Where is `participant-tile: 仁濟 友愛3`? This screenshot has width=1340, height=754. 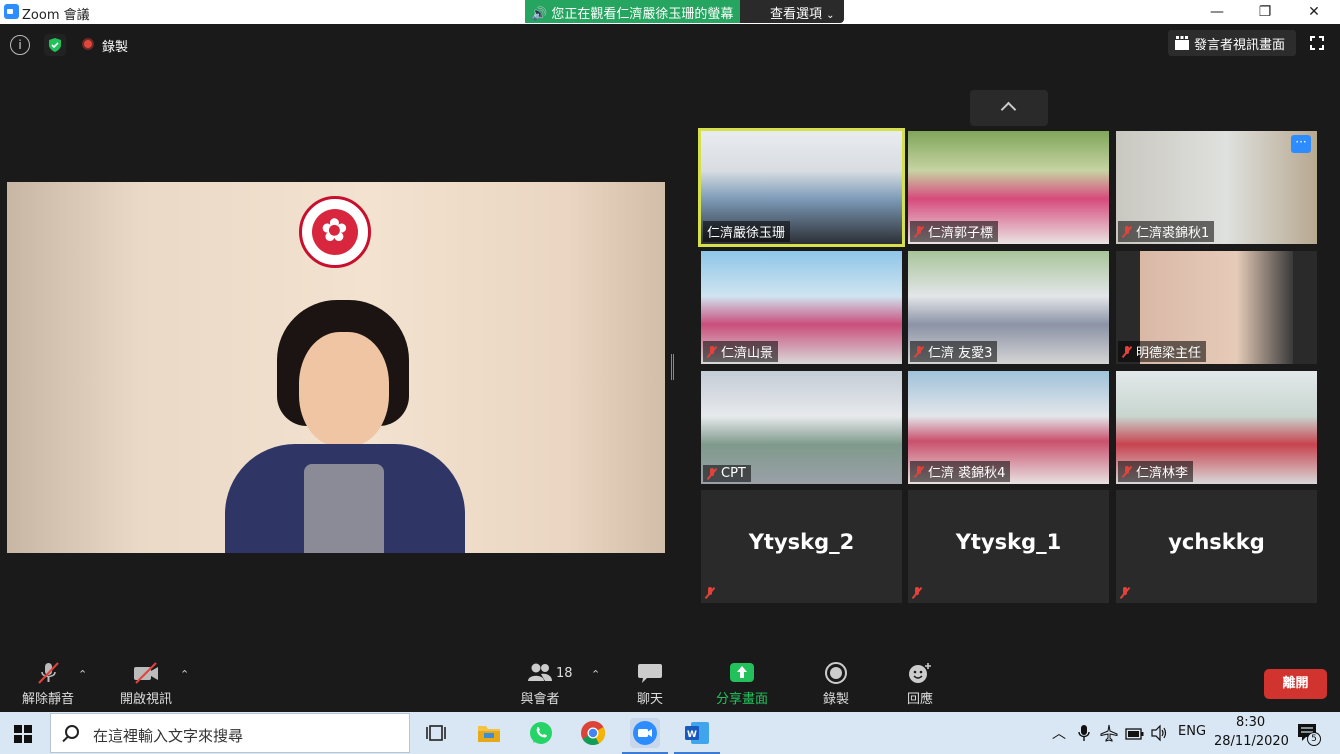 participant-tile: 仁濟 友愛3 is located at coordinates (1008, 307).